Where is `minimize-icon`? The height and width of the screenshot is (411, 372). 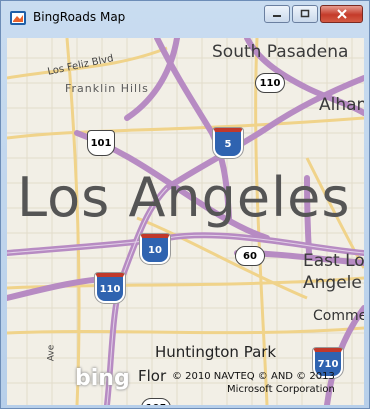 minimize-icon is located at coordinates (277, 16).